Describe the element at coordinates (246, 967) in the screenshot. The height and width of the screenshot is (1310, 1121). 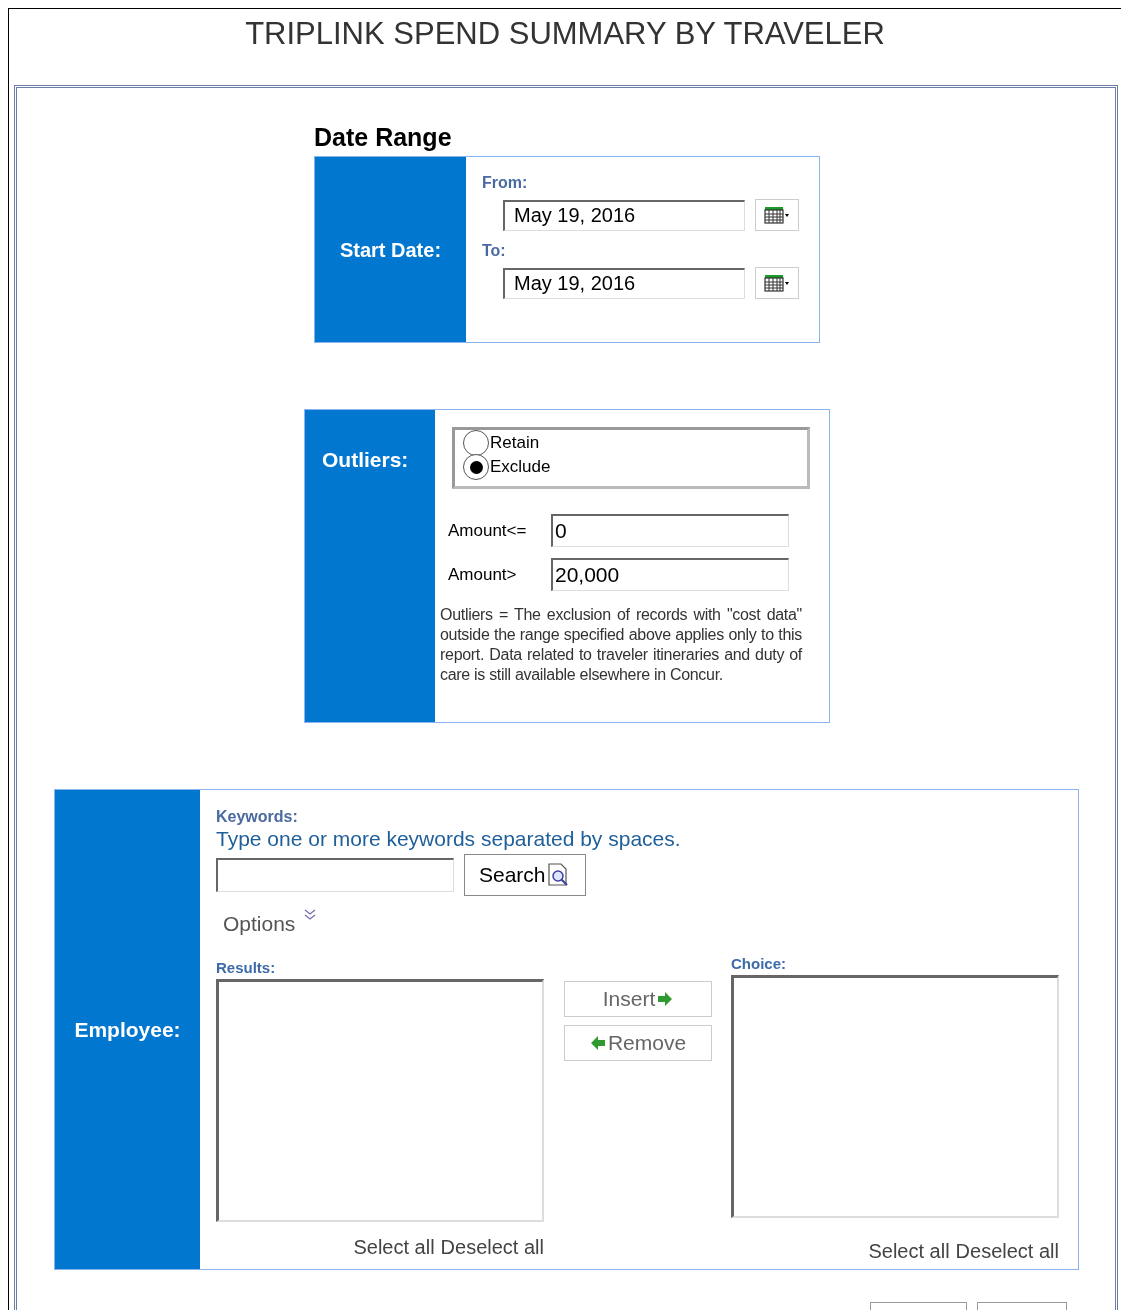
I see `list-label: Results:` at that location.